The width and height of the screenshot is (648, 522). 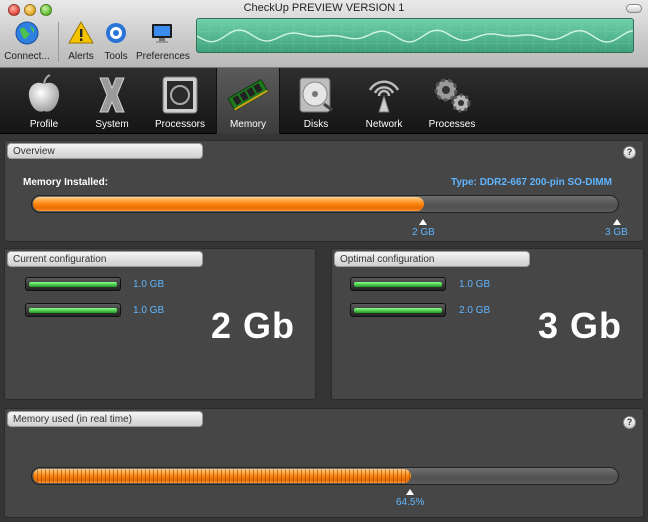 I want to click on alerts-button: Alerts, so click(x=81, y=41).